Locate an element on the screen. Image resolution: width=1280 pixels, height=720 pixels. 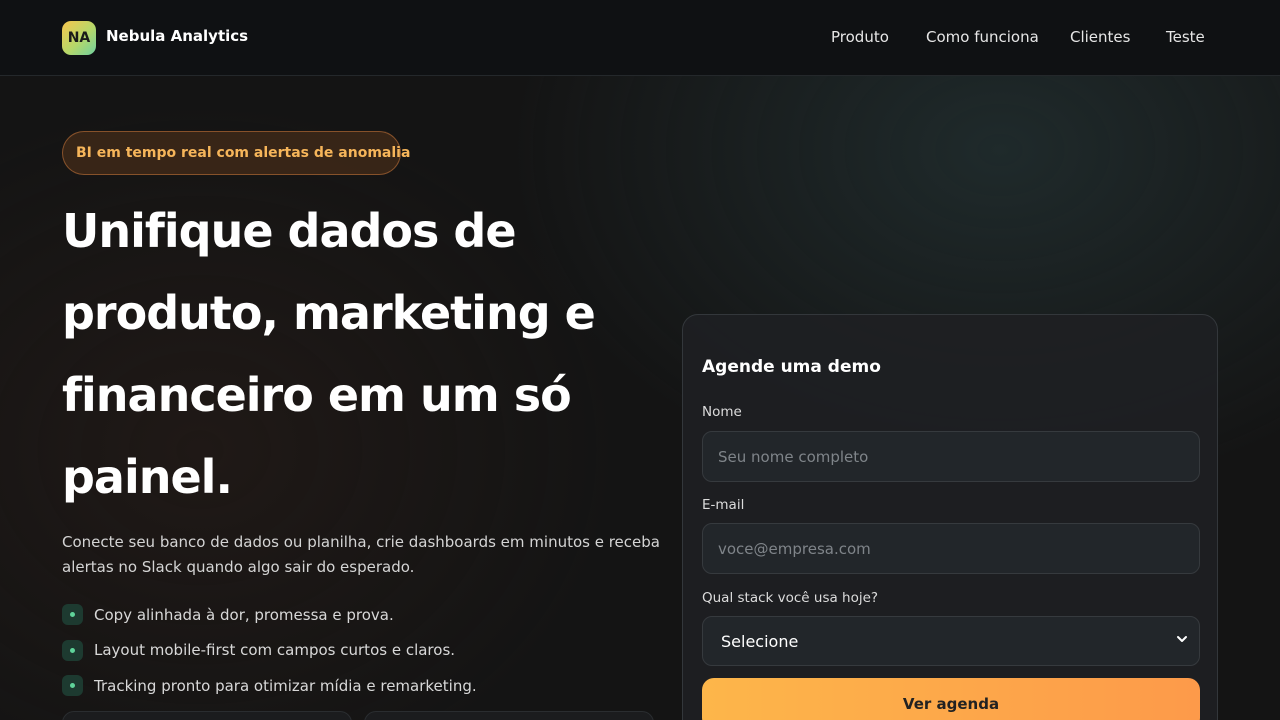
email-label: E-mail is located at coordinates (723, 505).